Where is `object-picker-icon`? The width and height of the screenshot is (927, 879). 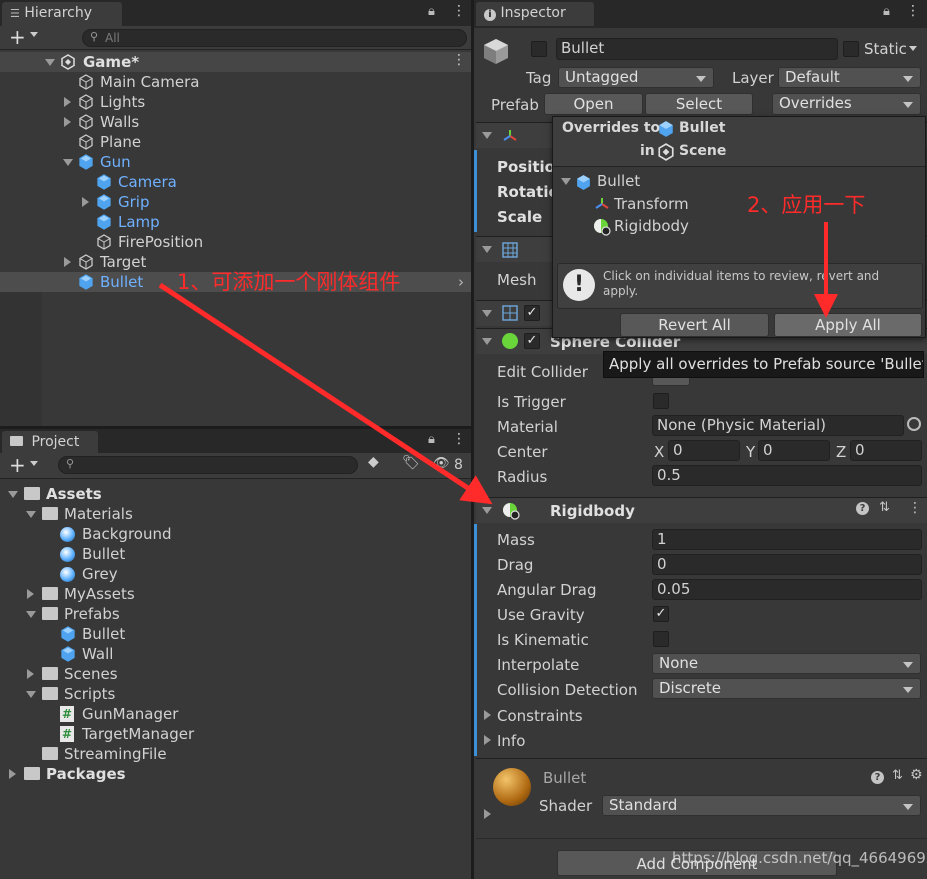 object-picker-icon is located at coordinates (914, 424).